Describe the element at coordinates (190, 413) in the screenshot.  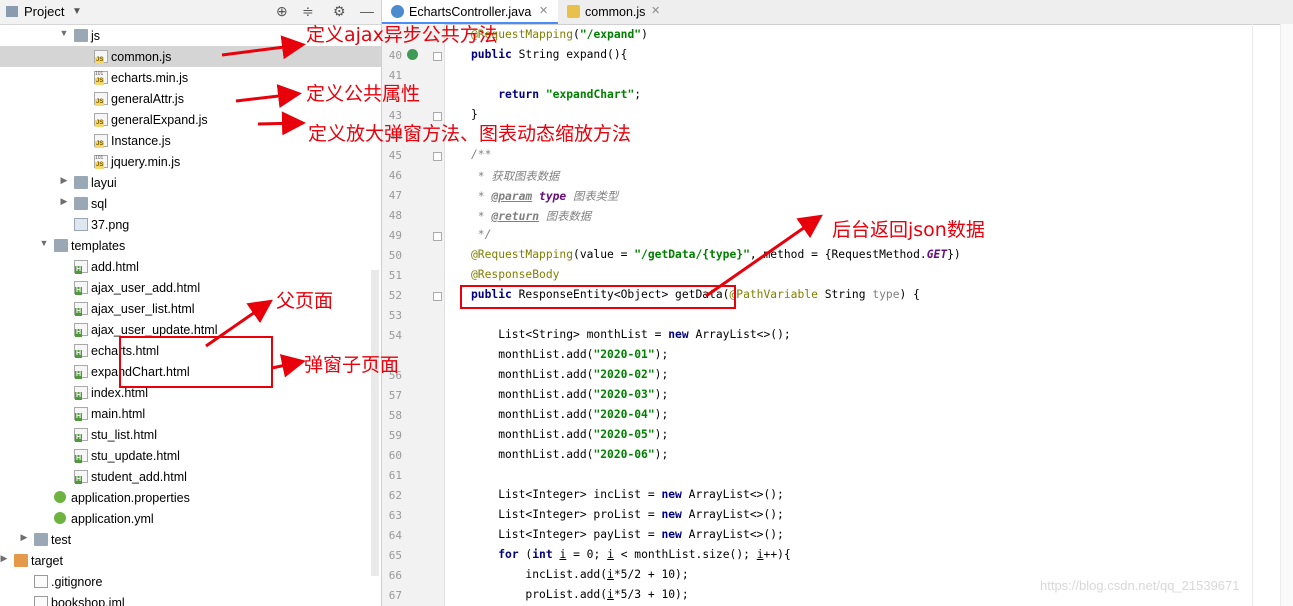
I see `tree-item: main.html` at that location.